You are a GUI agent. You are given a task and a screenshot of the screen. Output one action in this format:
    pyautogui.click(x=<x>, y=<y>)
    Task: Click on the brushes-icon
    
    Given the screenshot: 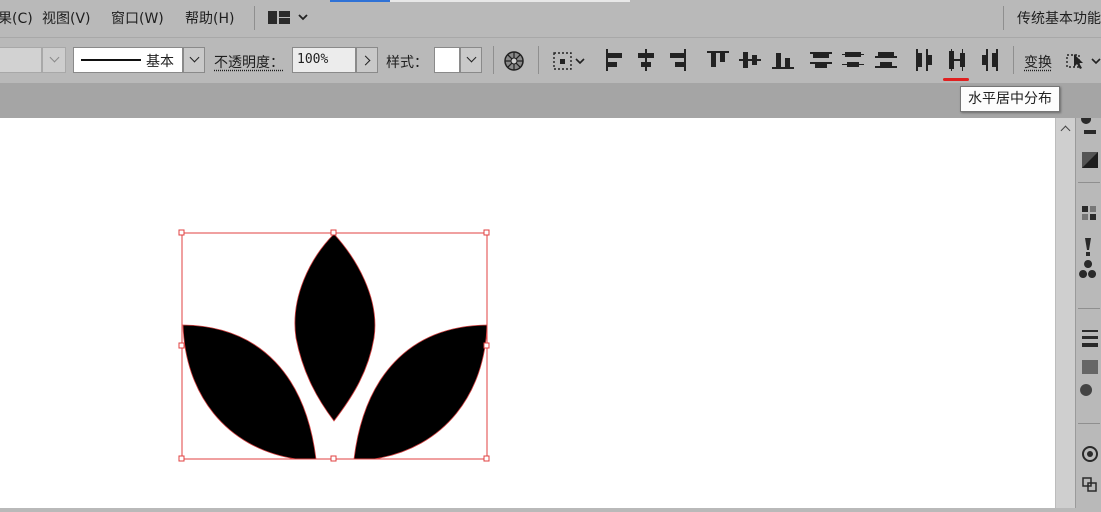 What is the action you would take?
    pyautogui.click(x=1088, y=247)
    